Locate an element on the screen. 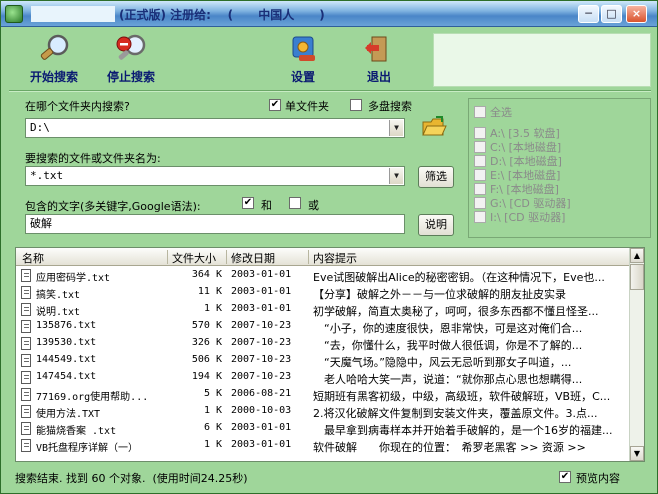 Image resolution: width=658 pixels, height=494 pixels. drive-item: E:\ [本地磁盘] is located at coordinates (517, 174).